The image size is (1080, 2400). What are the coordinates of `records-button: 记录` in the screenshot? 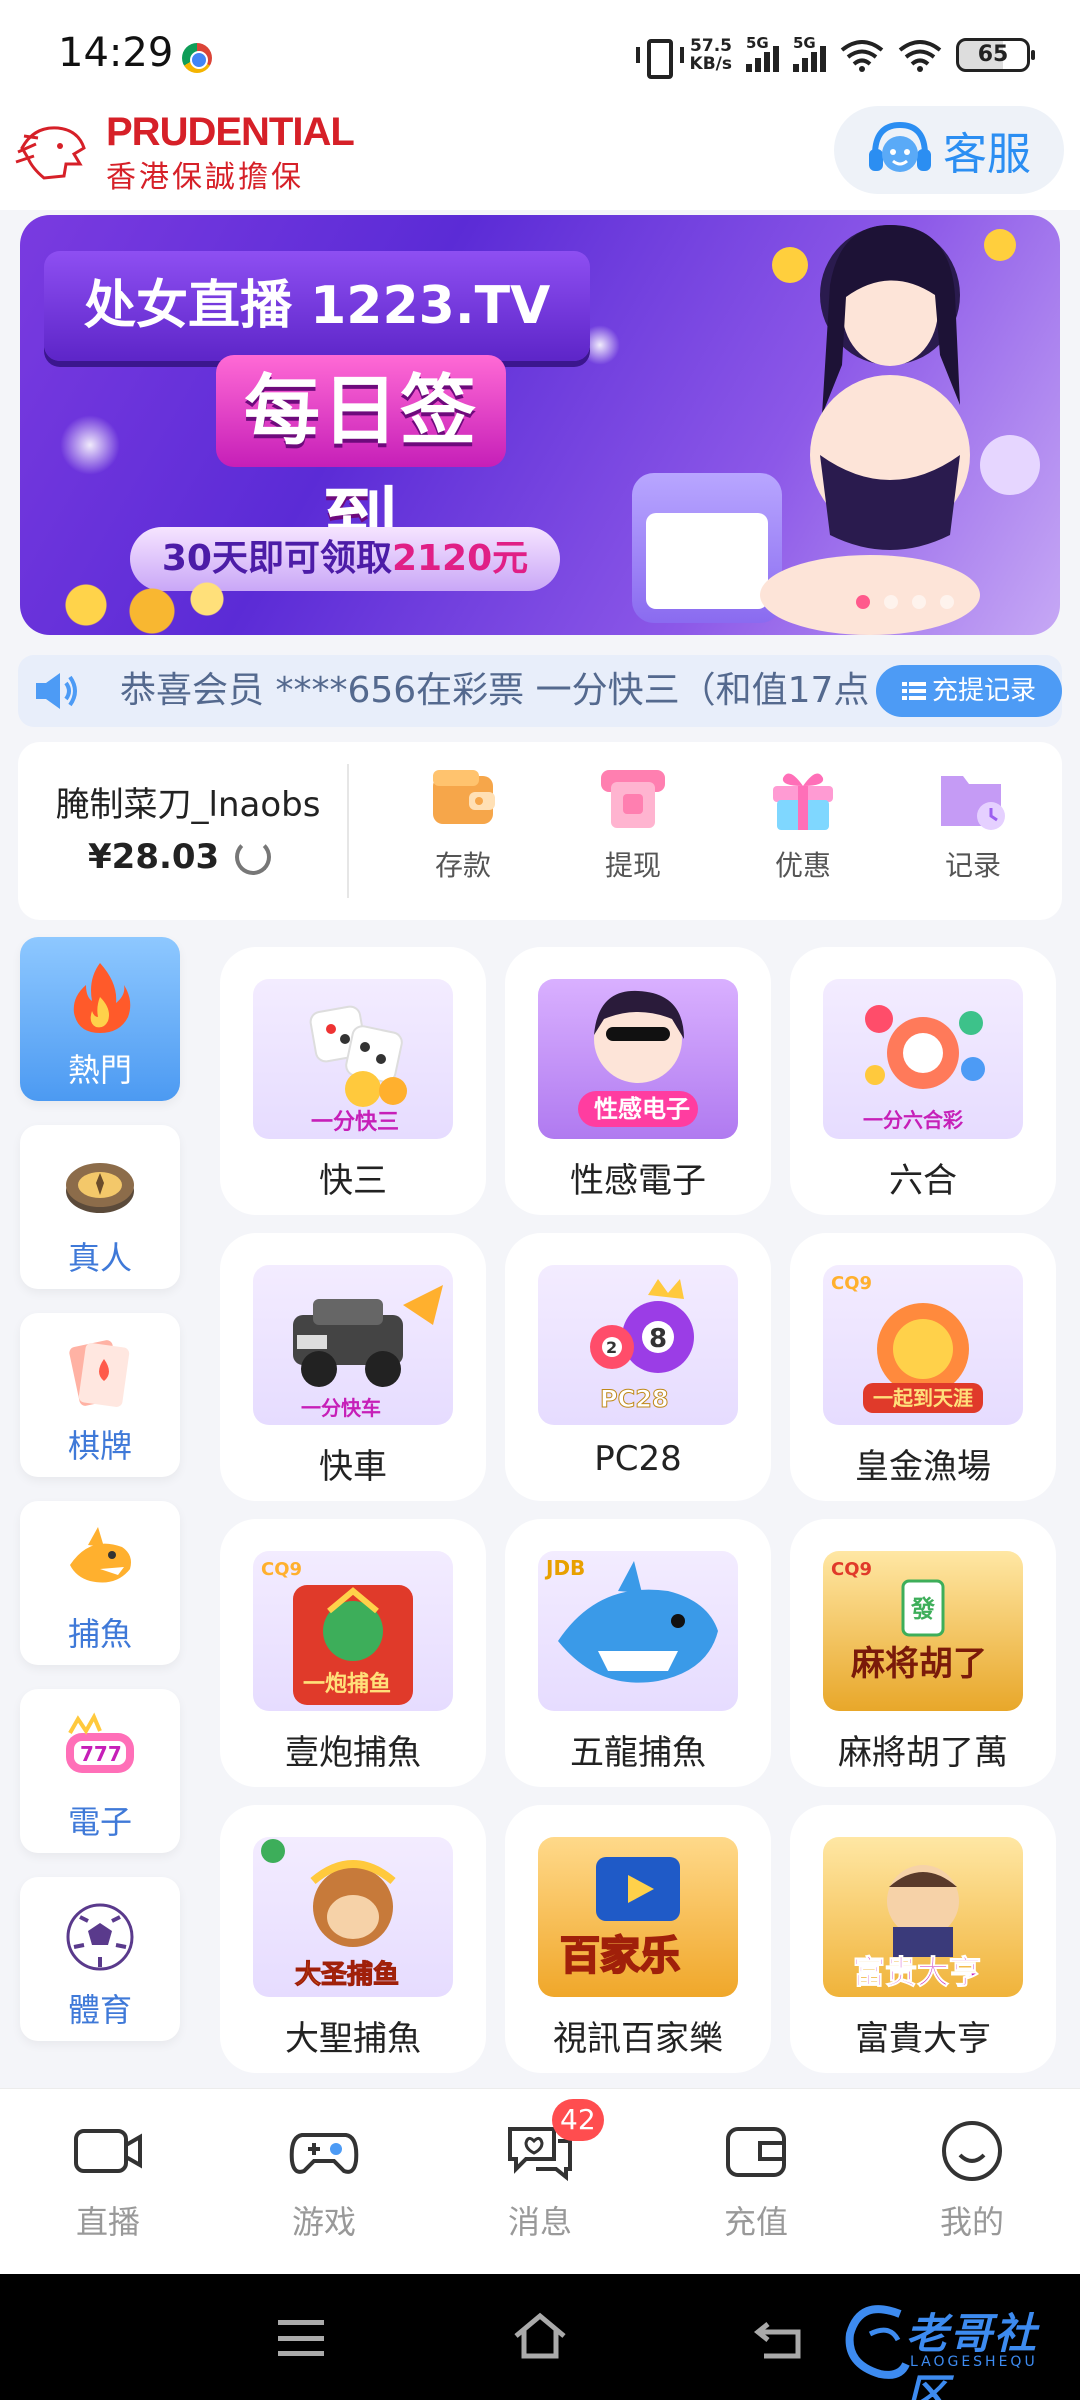 It's located at (973, 823).